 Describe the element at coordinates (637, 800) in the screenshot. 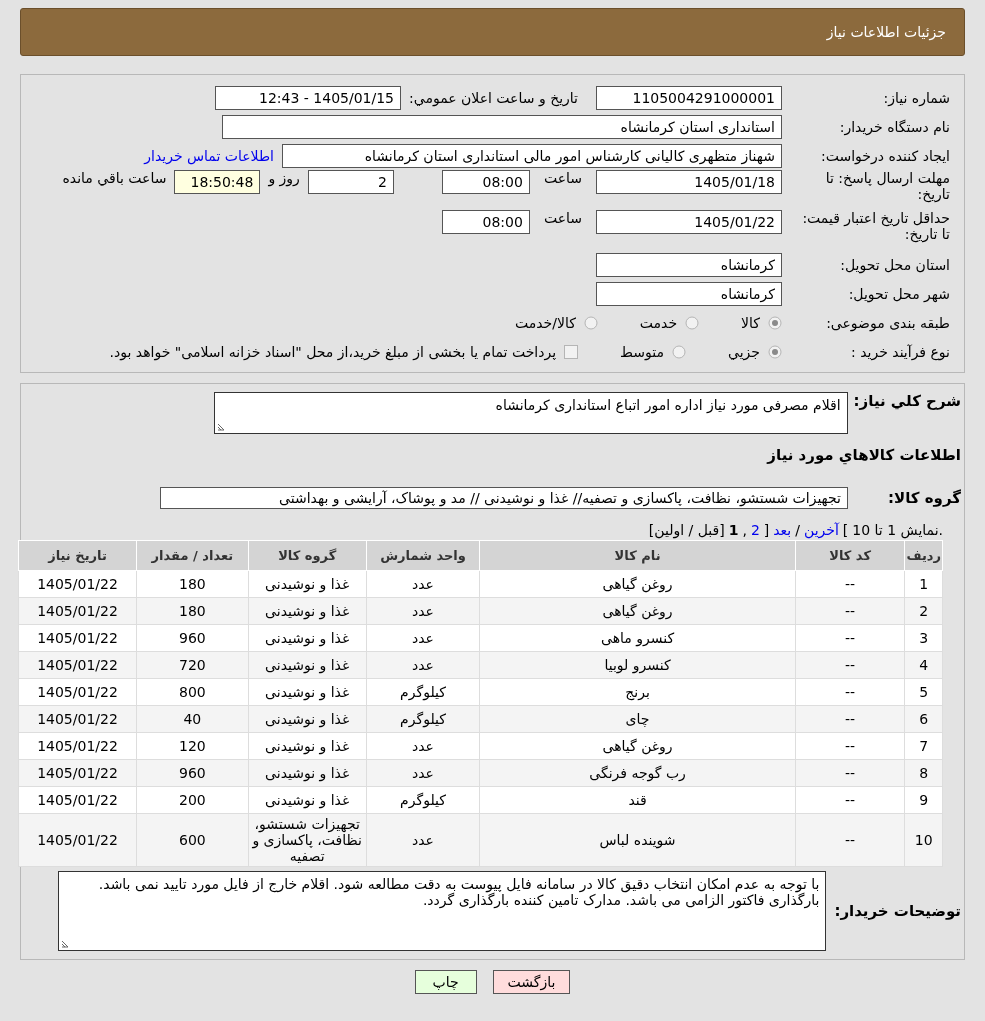

I see `table-cell: قند` at that location.